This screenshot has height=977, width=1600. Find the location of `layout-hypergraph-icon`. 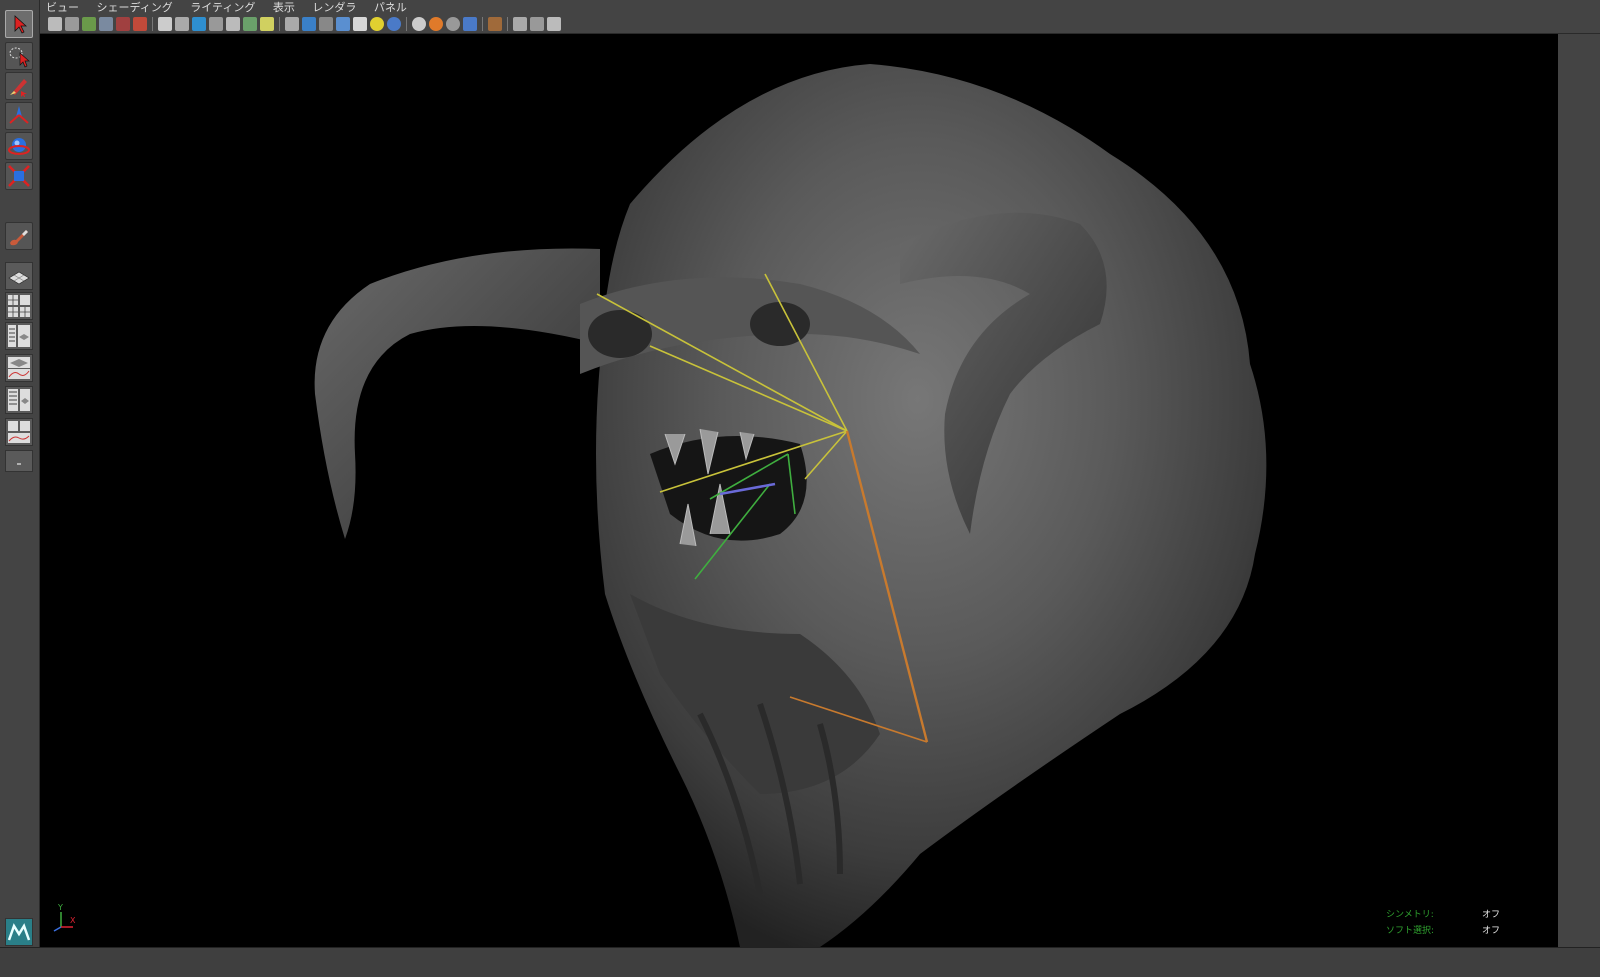

layout-hypergraph-icon is located at coordinates (19, 400).